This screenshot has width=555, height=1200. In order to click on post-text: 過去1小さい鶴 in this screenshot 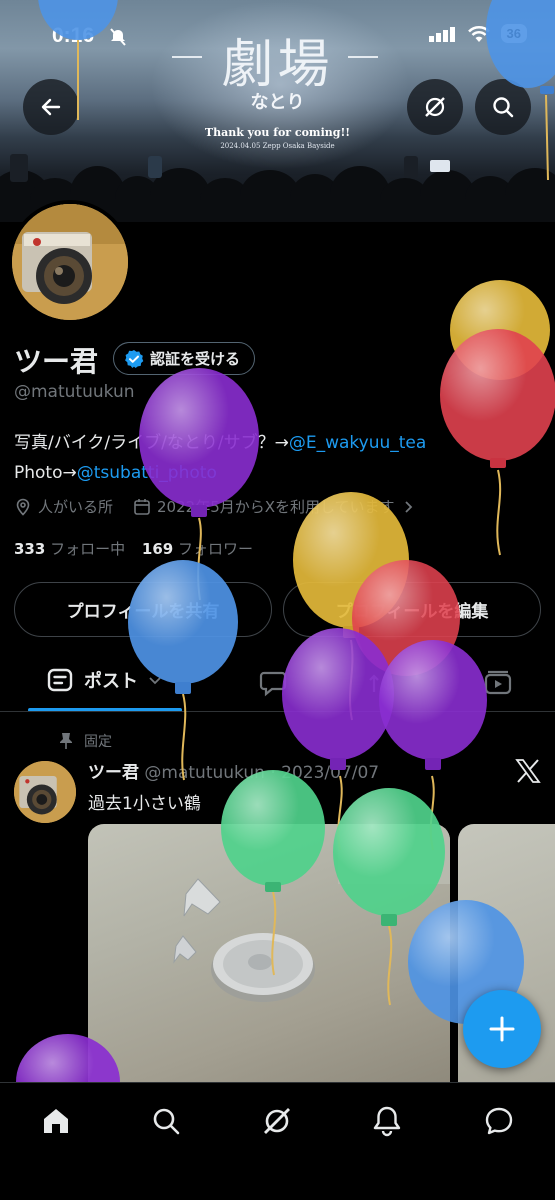, I will do `click(144, 804)`.